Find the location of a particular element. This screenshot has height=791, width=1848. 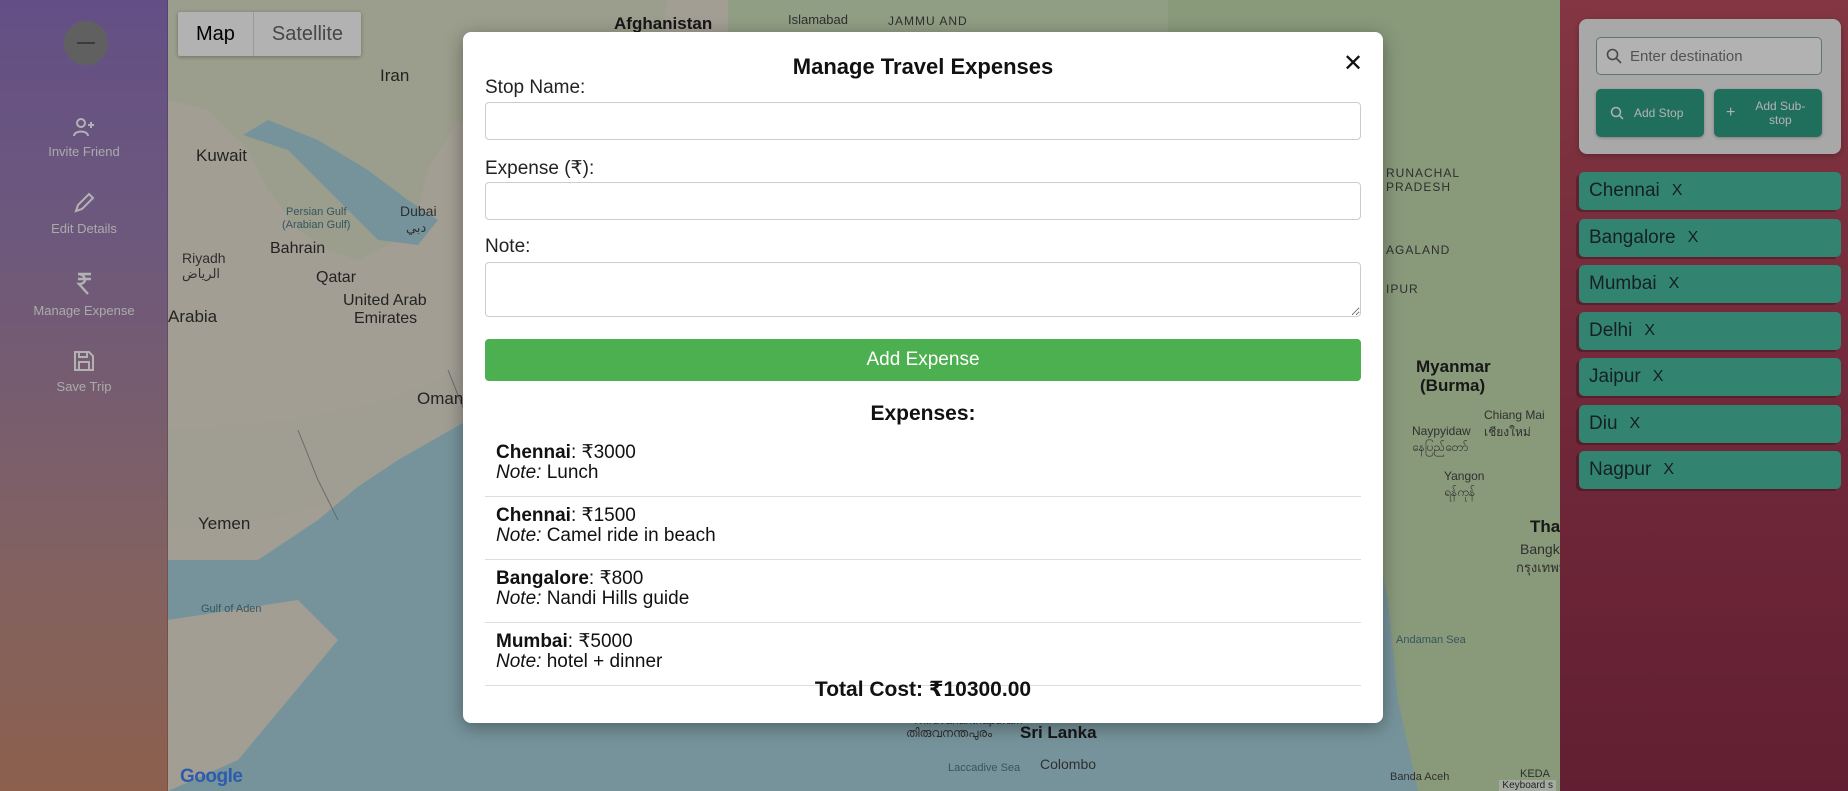

expense-note: Camel ride in beach is located at coordinates (628, 535).